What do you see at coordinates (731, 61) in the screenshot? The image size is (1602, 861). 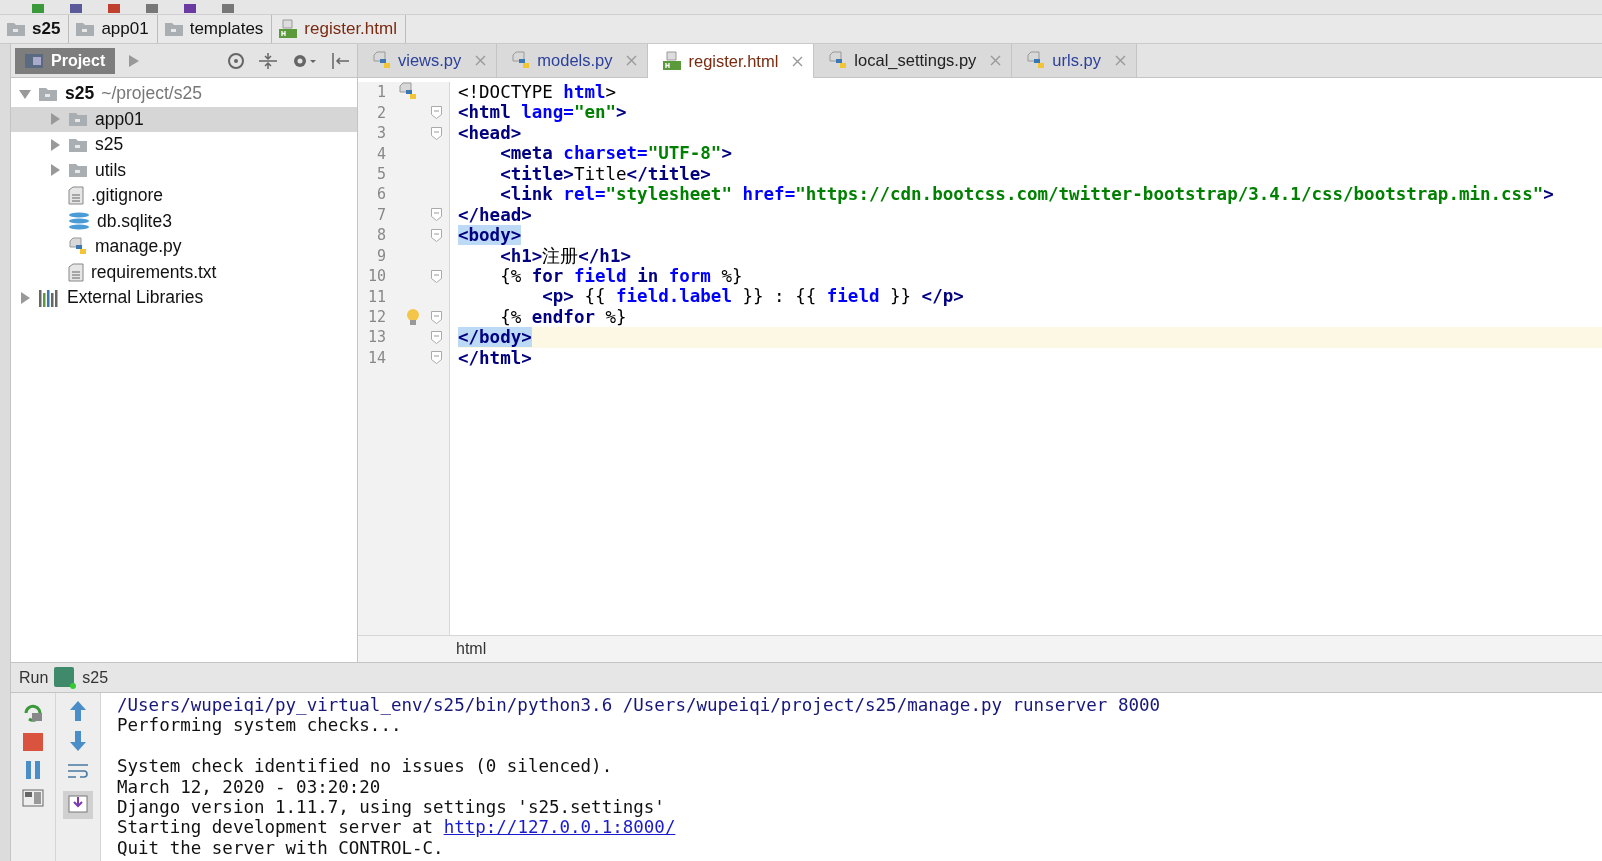 I see `editor-tab: register.html` at bounding box center [731, 61].